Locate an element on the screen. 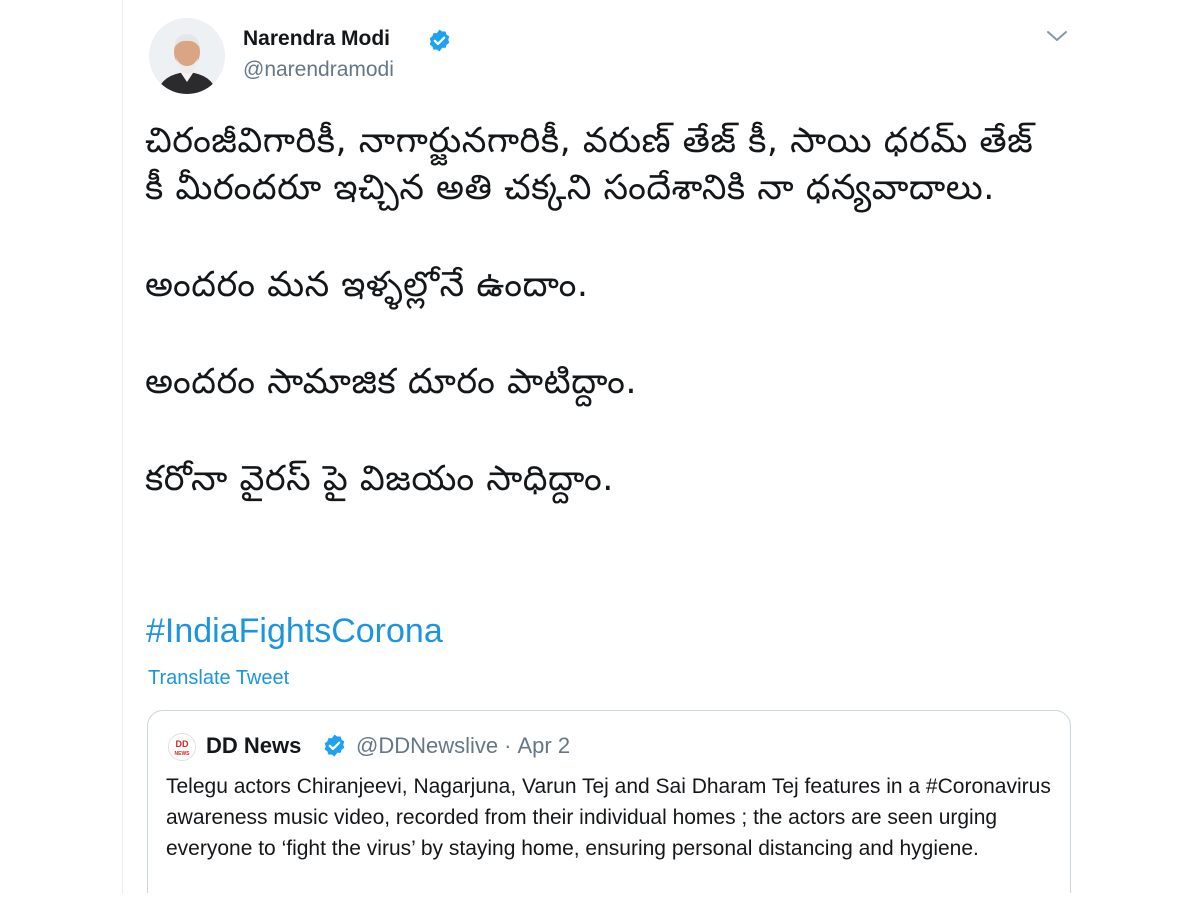 Image resolution: width=1200 pixels, height=900 pixels. bottom-background-strip is located at coordinates (600, 896).